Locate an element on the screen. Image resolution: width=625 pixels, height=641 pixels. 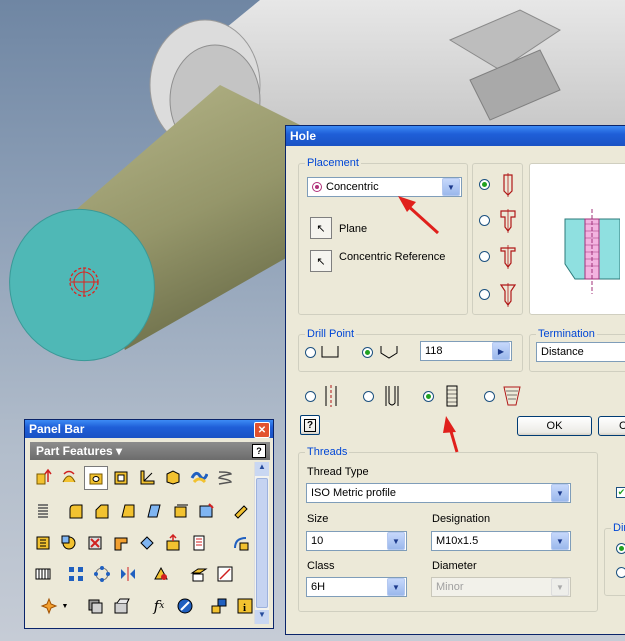
rule-fillet-icon is located at coordinates (241, 543).